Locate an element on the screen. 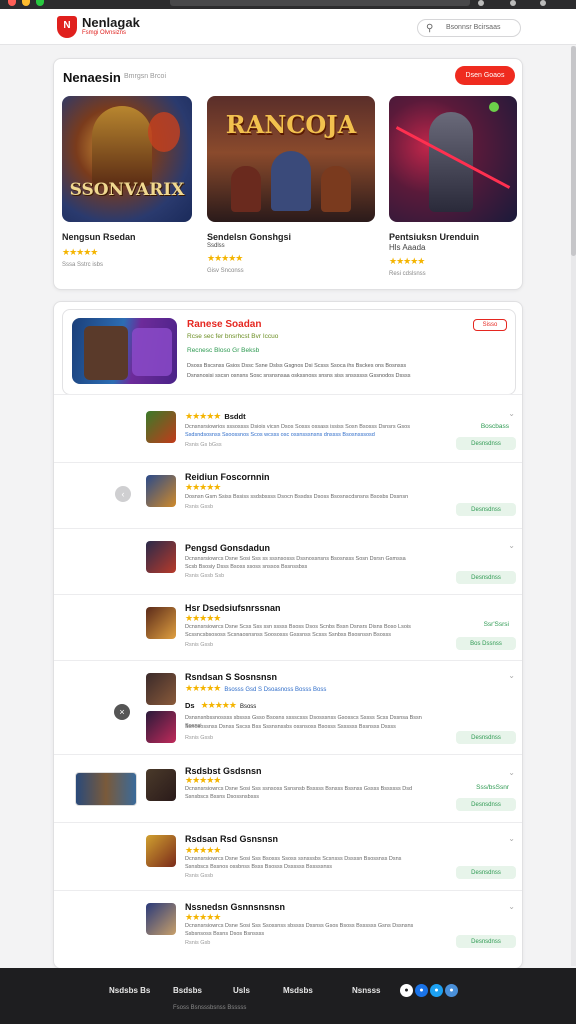  minimize-window-icon is located at coordinates (26, 3).